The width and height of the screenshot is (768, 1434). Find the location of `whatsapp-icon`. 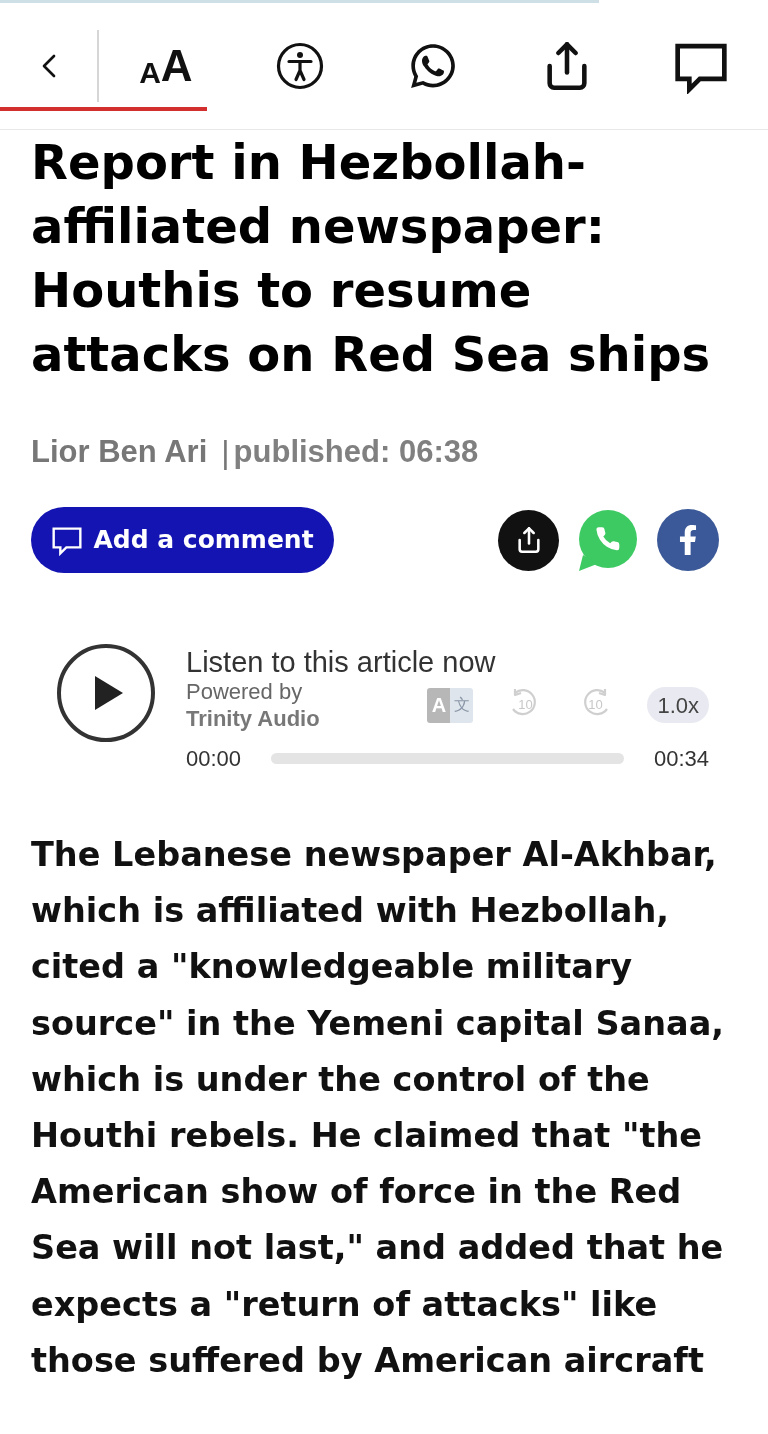

whatsapp-icon is located at coordinates (608, 540).